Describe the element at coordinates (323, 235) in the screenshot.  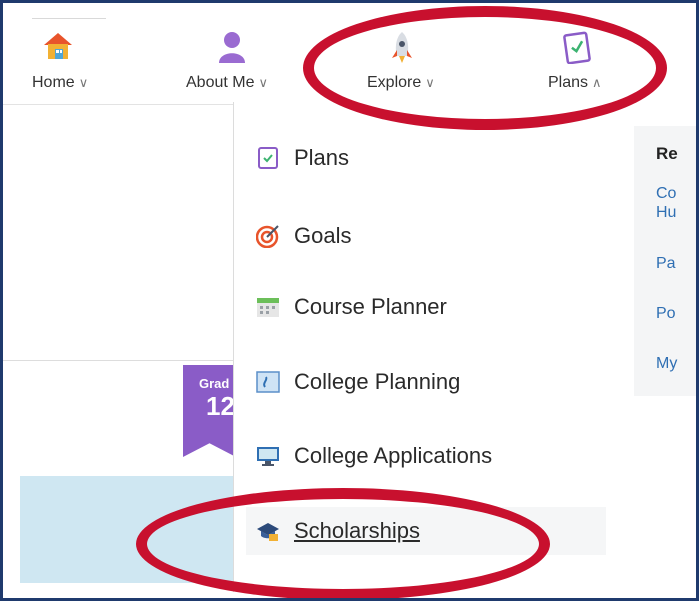
I see `menu-item-label: Goals` at that location.